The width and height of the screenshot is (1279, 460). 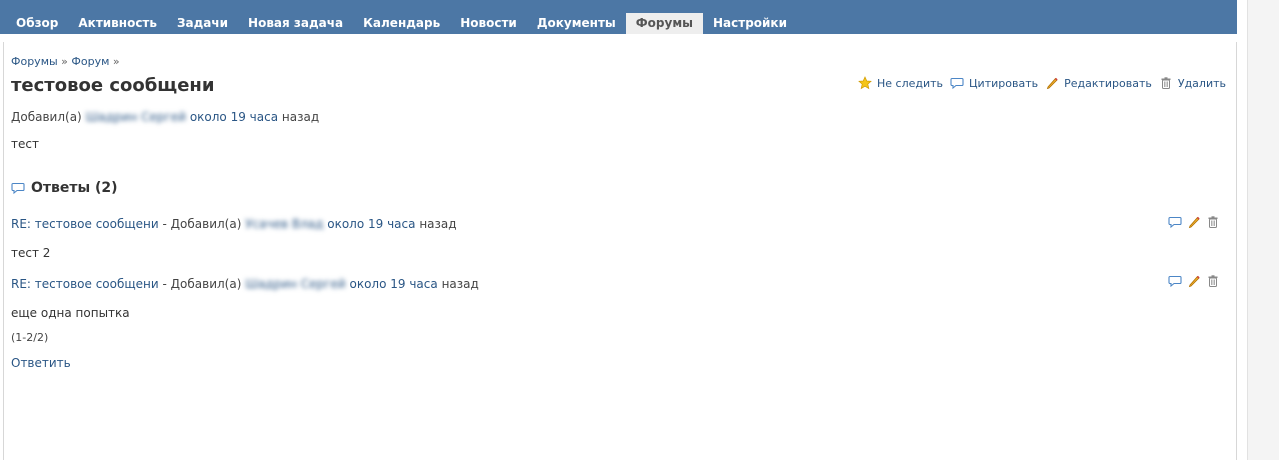 I want to click on delete-button: Удалить, so click(x=1192, y=83).